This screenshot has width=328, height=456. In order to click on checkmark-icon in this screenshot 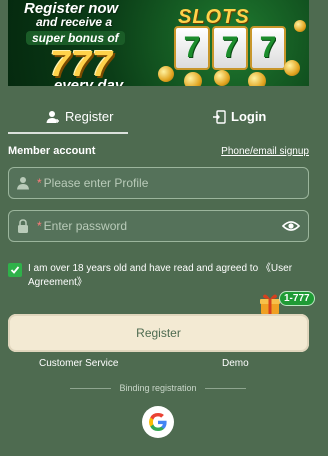, I will do `click(15, 270)`.